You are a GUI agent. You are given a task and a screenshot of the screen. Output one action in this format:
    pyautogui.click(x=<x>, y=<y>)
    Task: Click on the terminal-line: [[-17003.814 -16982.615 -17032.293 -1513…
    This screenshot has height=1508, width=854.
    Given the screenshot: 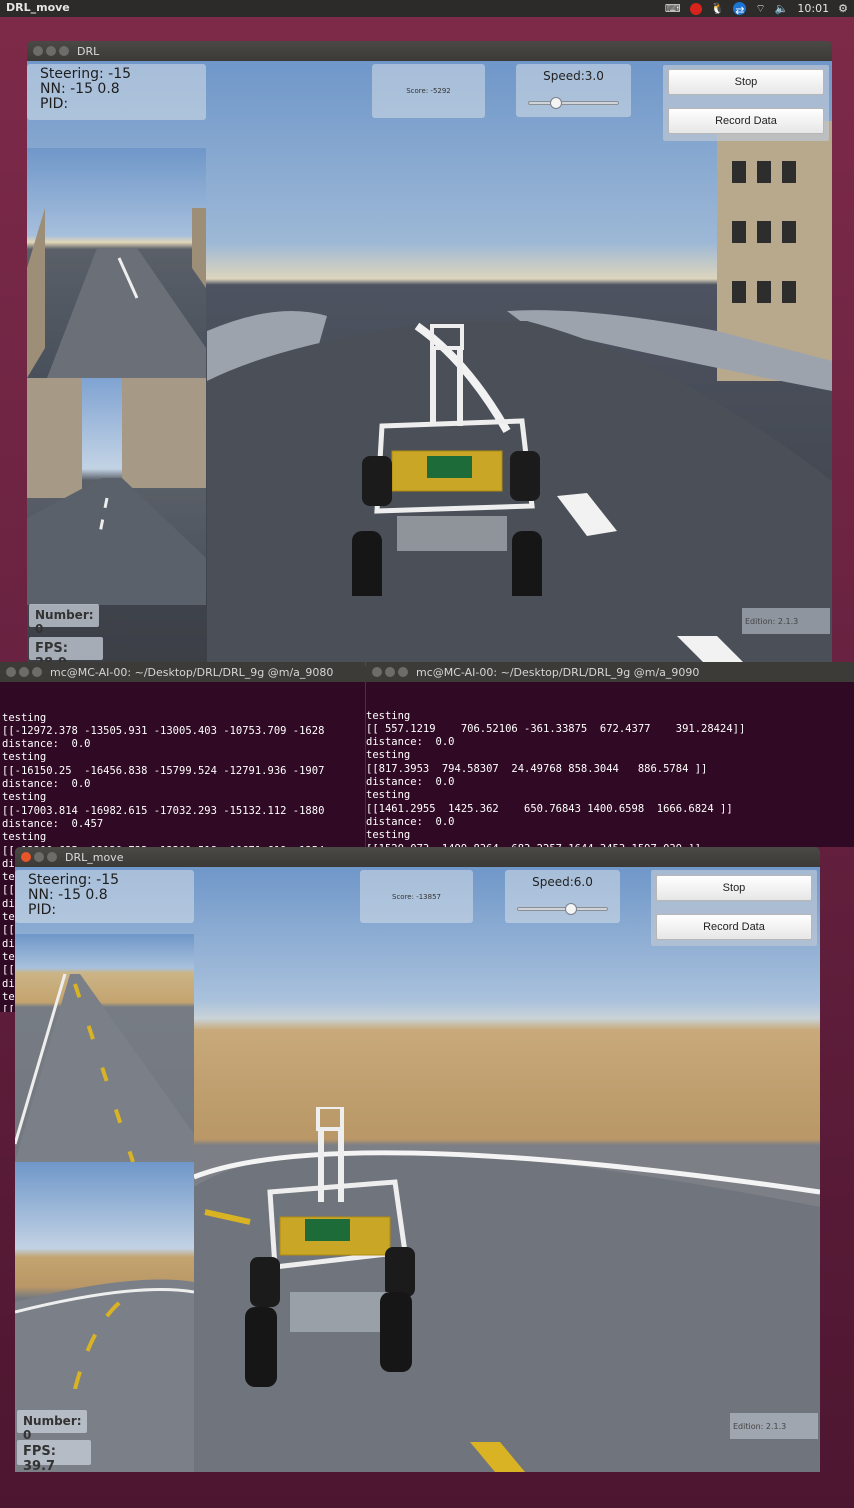 What is the action you would take?
    pyautogui.click(x=163, y=810)
    